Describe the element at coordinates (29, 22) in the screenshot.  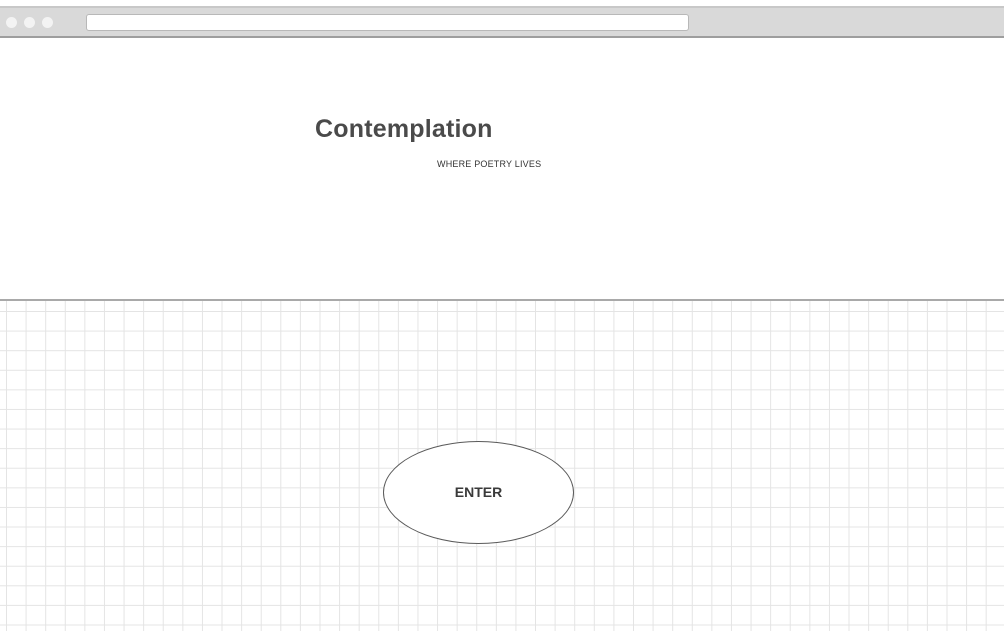
I see `minimize-window-dot-icon` at that location.